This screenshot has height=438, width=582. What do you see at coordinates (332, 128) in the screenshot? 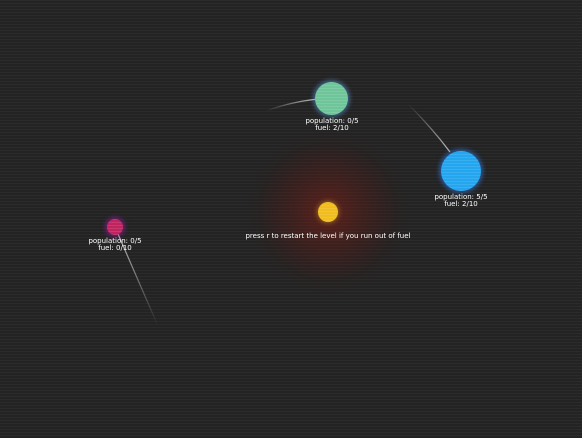
I see `planet-green-fuel: fuel: 2/10` at bounding box center [332, 128].